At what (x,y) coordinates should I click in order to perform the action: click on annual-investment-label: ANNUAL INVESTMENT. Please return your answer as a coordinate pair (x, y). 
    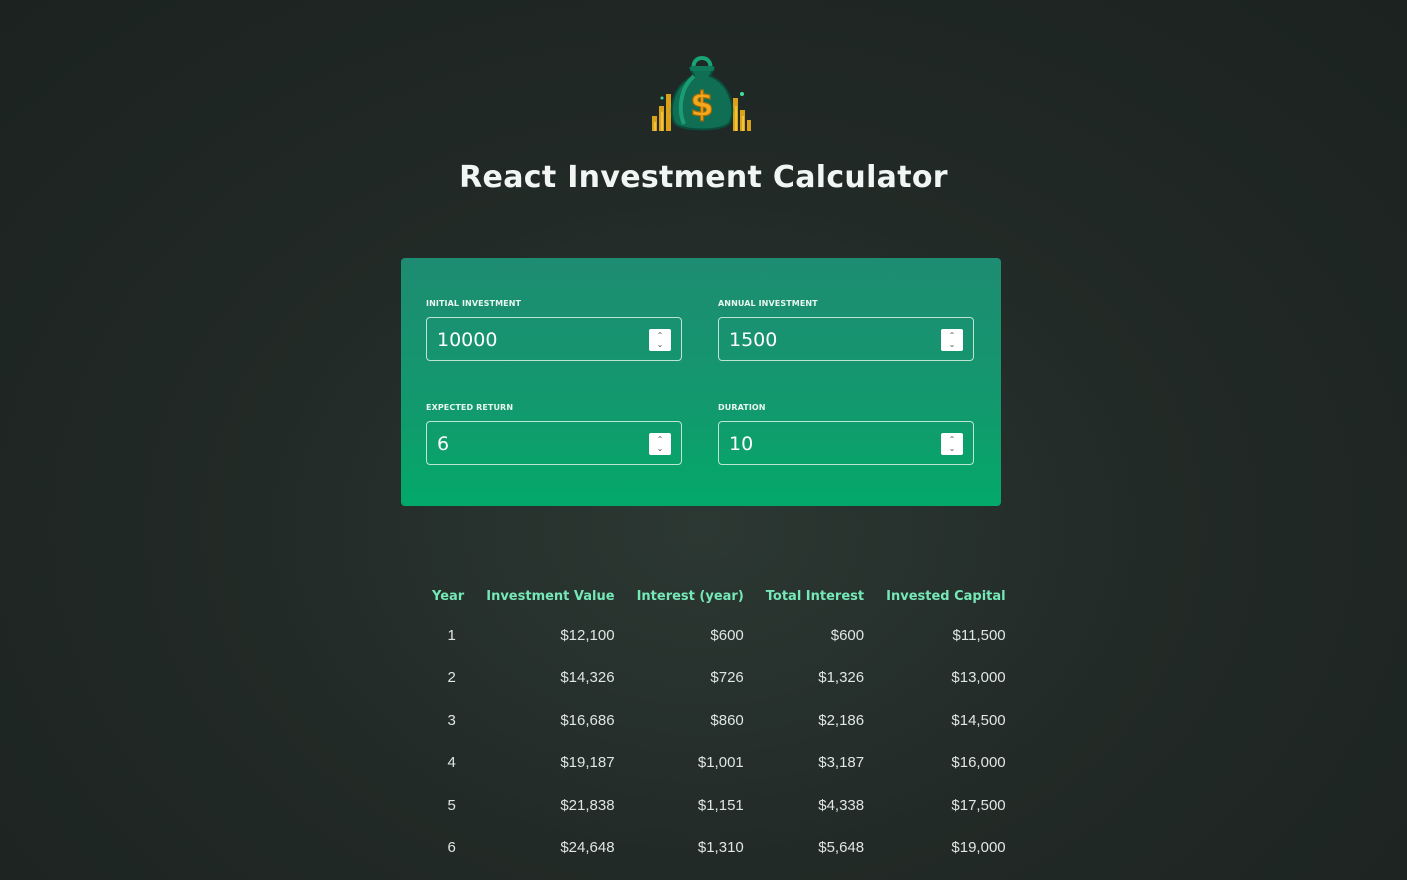
    Looking at the image, I should click on (768, 303).